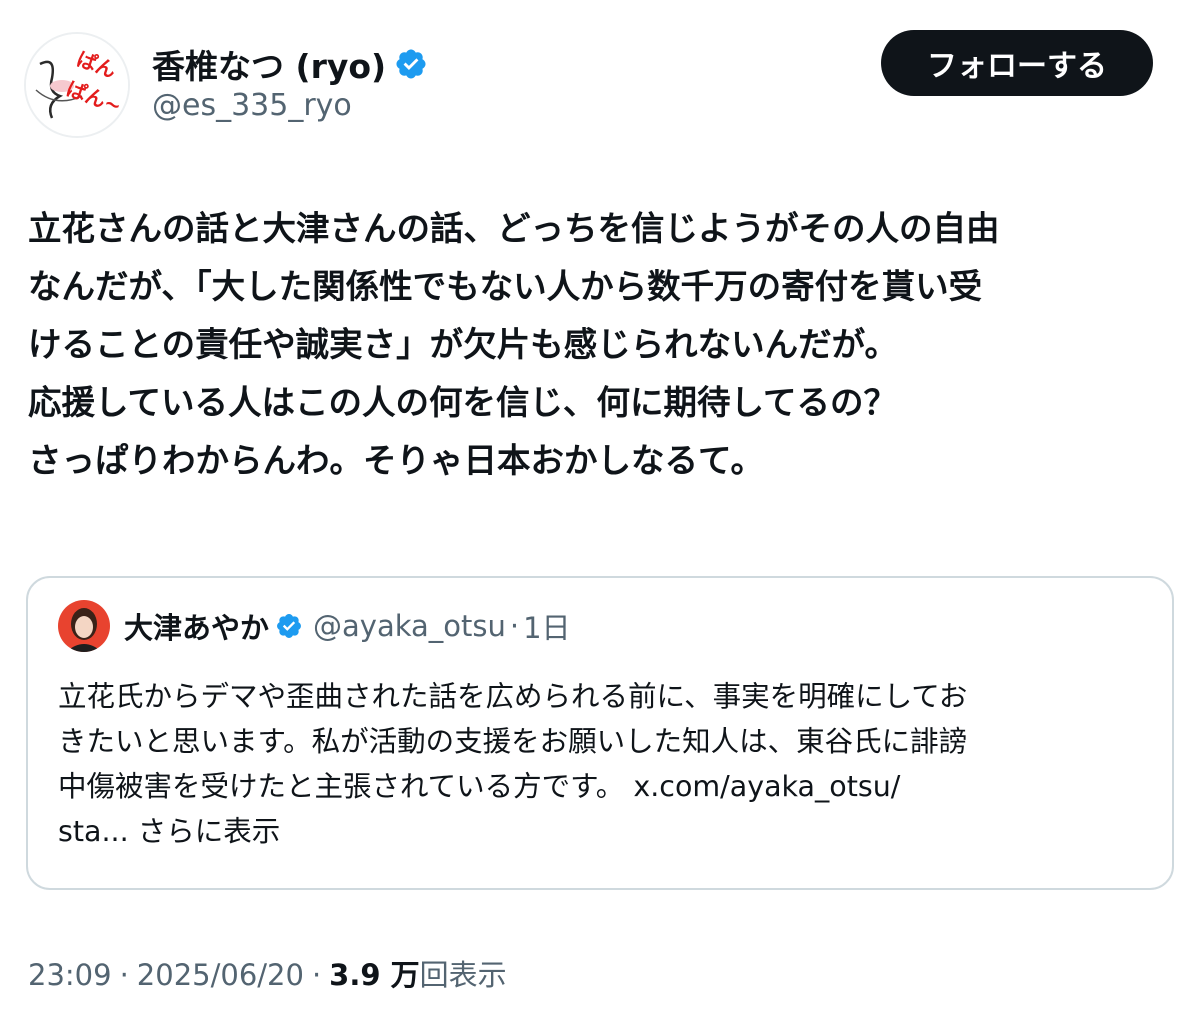 This screenshot has height=1011, width=1200. Describe the element at coordinates (196, 626) in the screenshot. I see `quote-author-name: 大津あやか` at that location.